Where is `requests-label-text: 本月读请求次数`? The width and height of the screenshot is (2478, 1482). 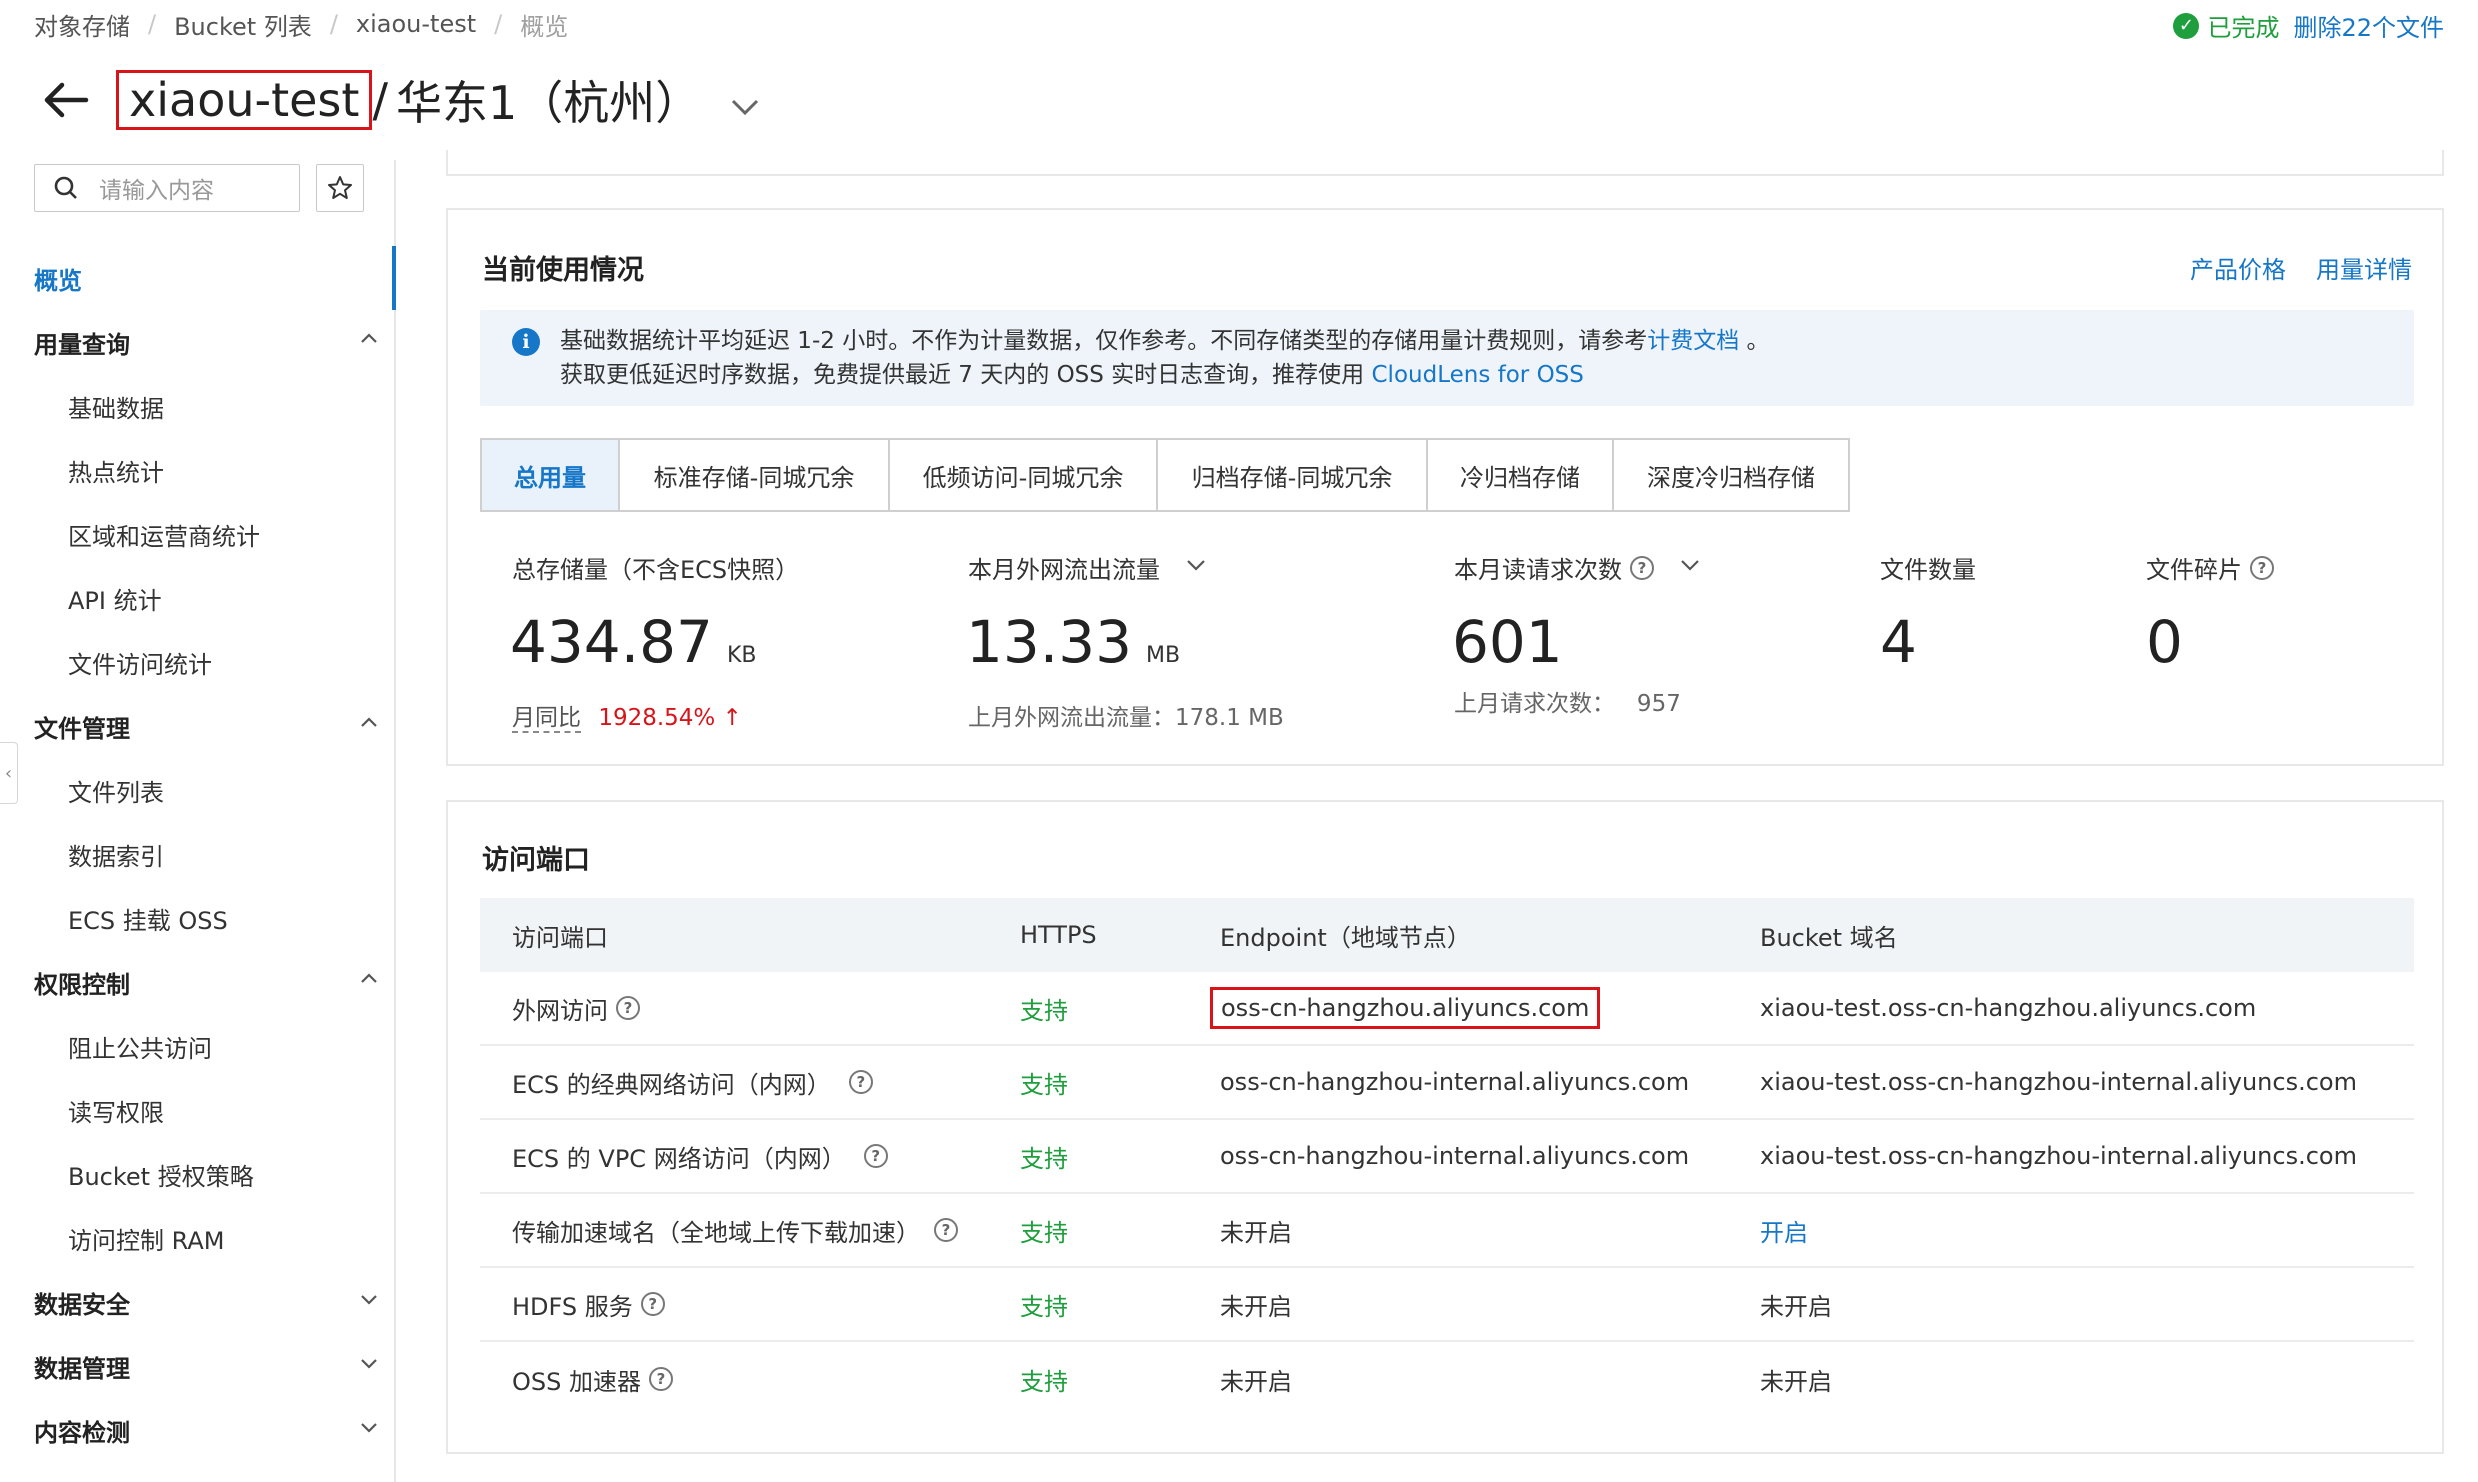 requests-label-text: 本月读请求次数 is located at coordinates (1538, 570).